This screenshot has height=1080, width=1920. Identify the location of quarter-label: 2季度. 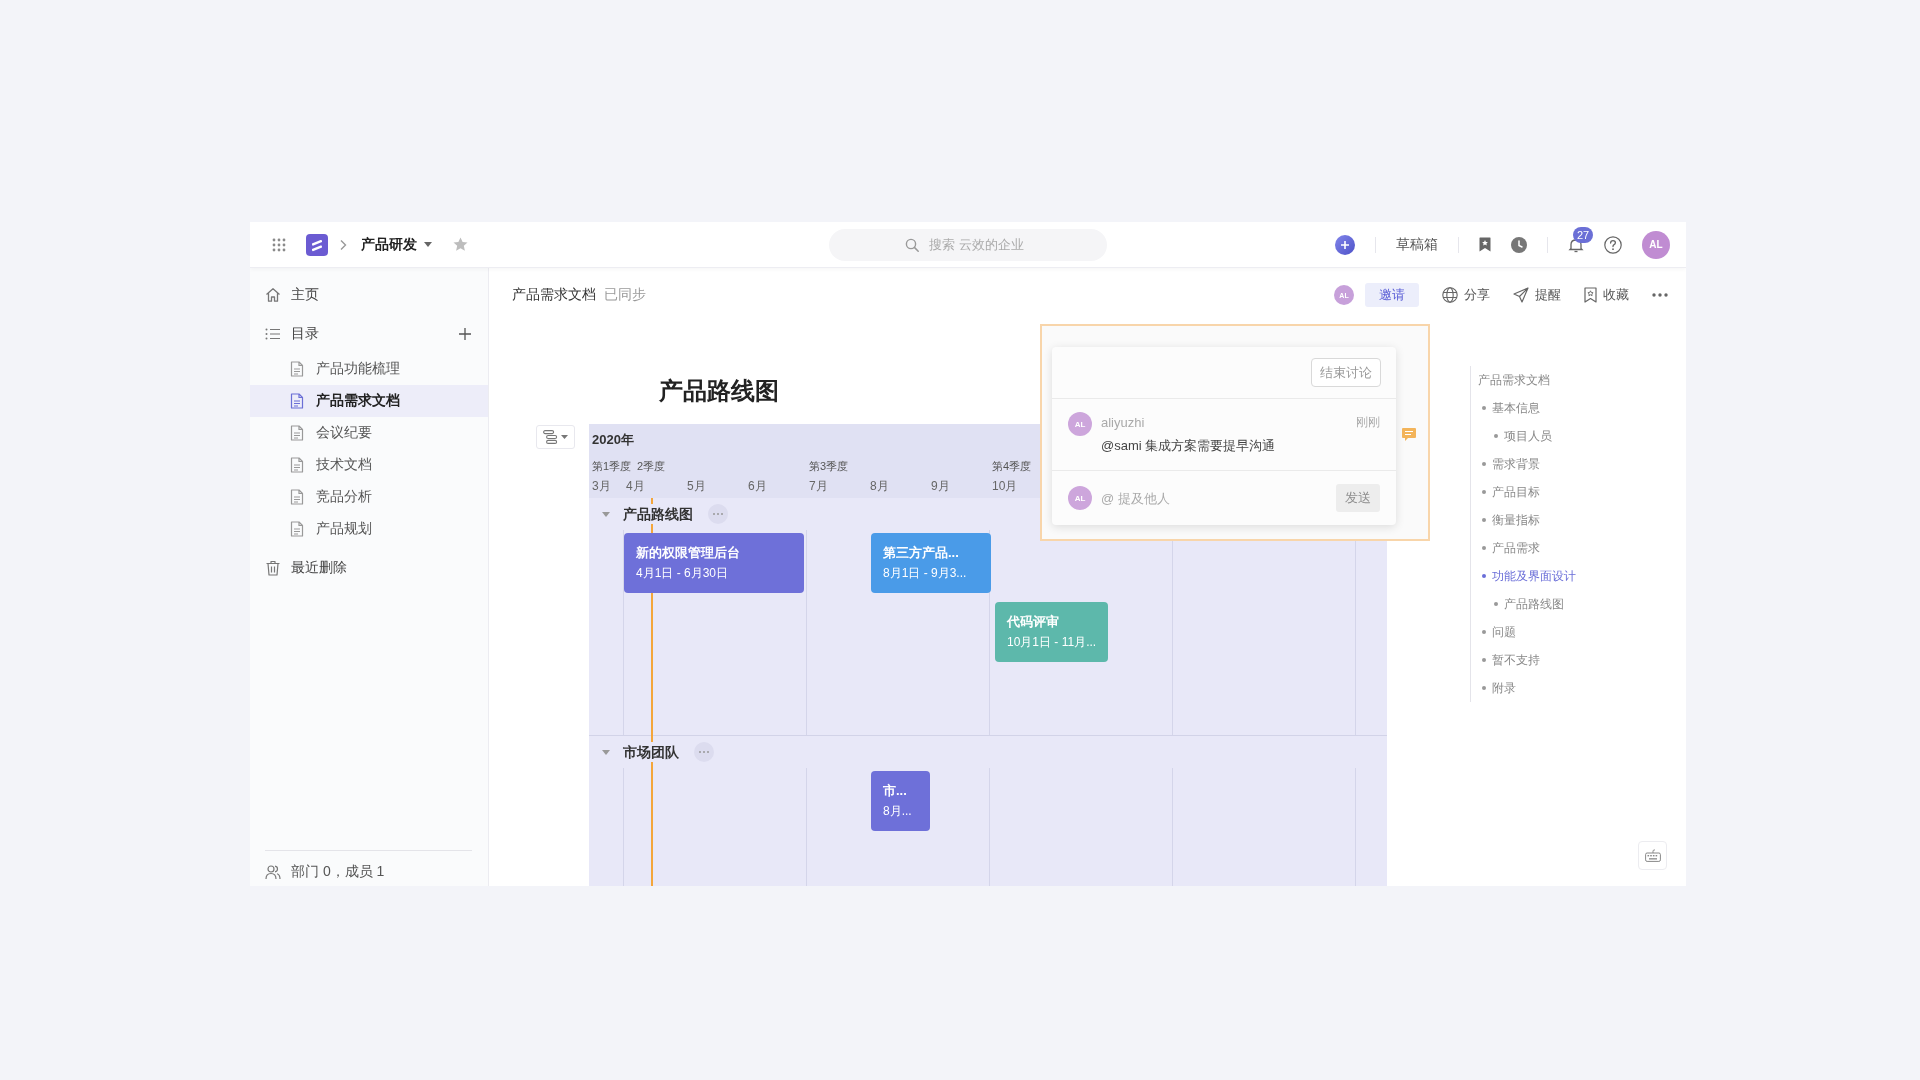
(651, 466).